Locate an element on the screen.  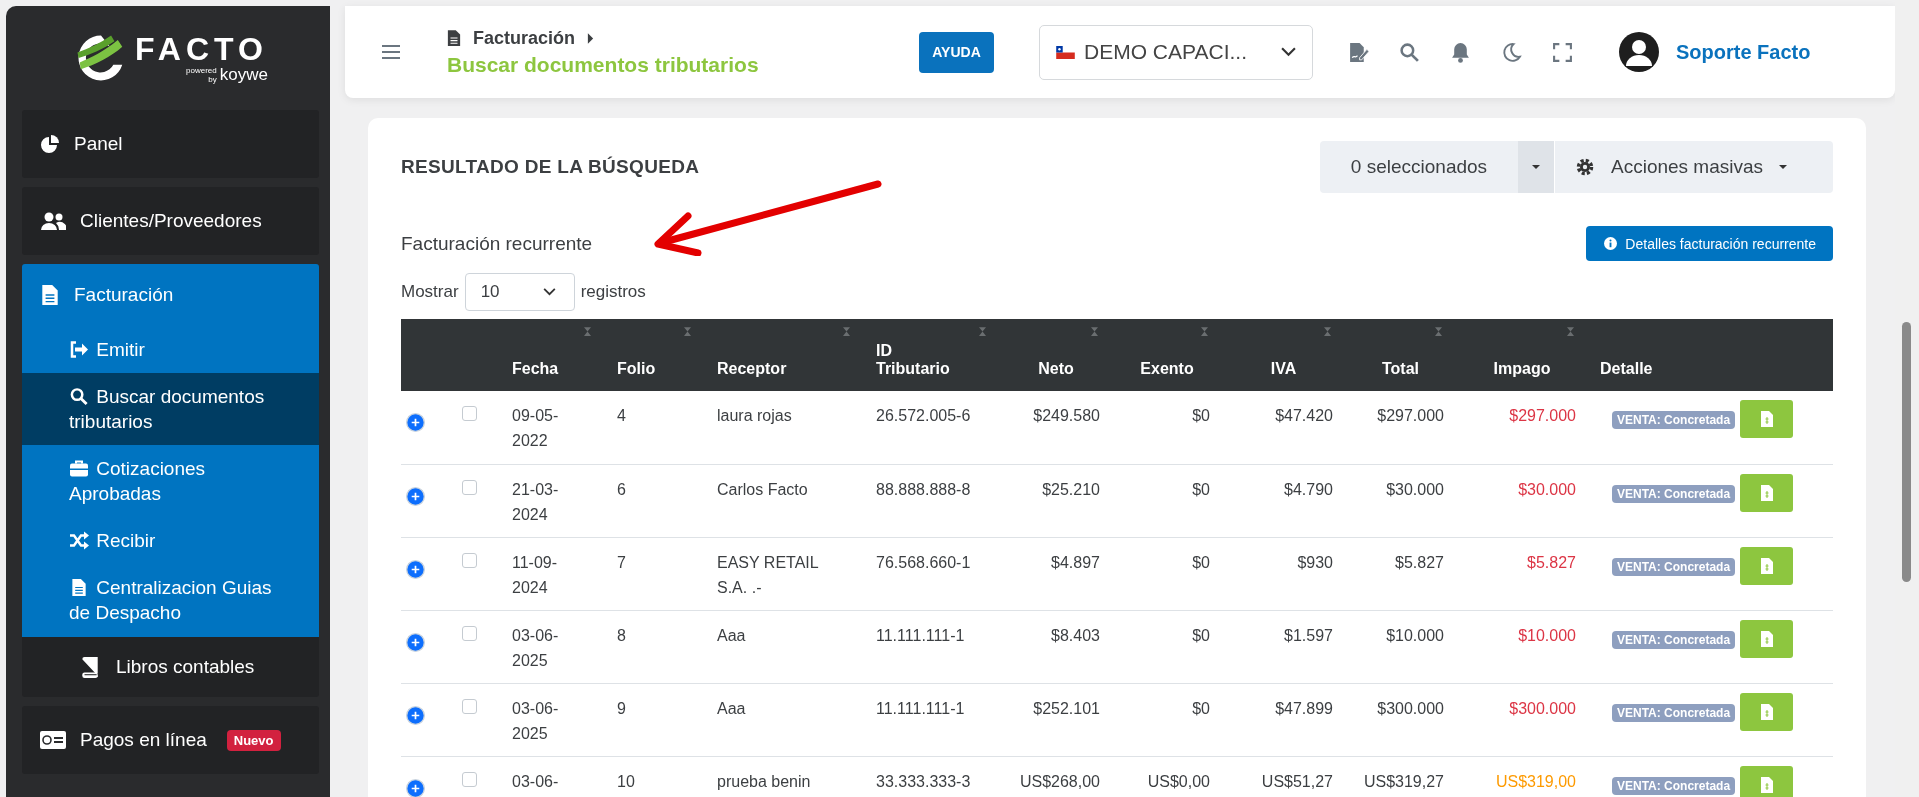
bell-icon is located at coordinates (1460, 52).